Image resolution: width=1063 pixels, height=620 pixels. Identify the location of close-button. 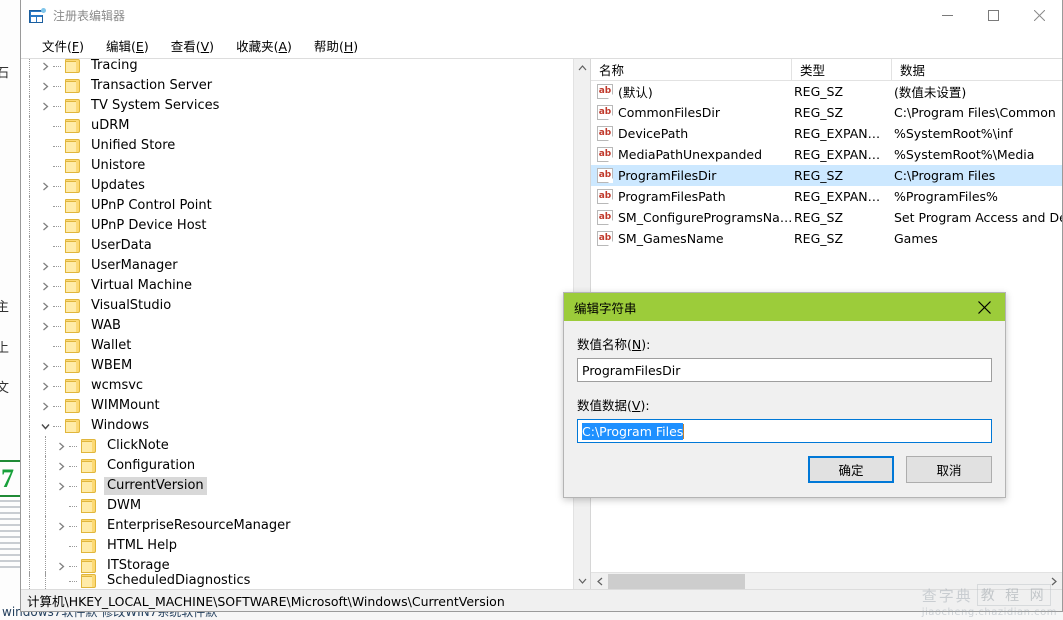
(1039, 16).